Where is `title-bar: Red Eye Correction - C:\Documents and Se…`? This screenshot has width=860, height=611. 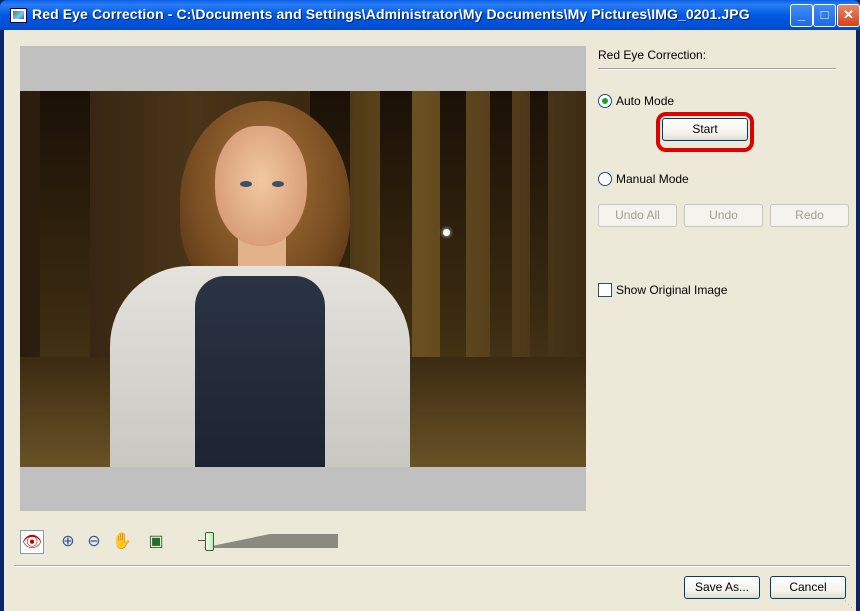 title-bar: Red Eye Correction - C:\Documents and Se… is located at coordinates (430, 15).